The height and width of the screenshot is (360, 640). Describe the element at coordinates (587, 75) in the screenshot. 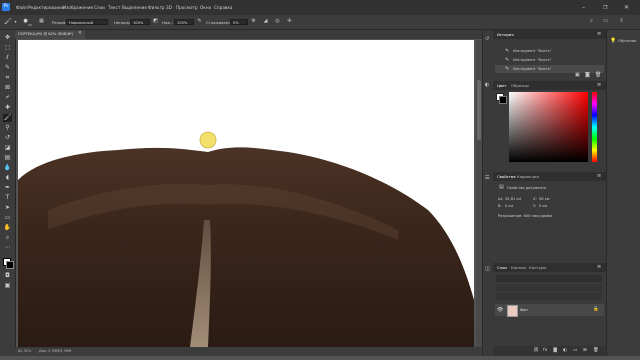

I see `camera-icon: ◙` at that location.